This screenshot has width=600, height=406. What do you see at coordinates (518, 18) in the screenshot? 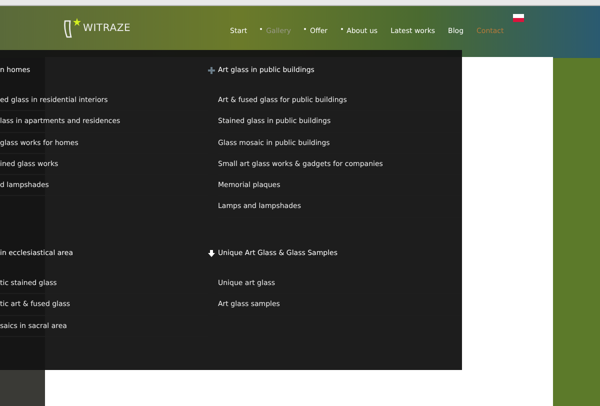
I see `flag-icon` at bounding box center [518, 18].